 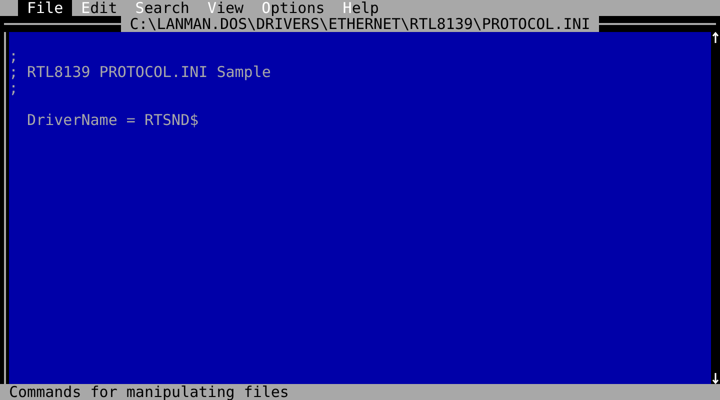 What do you see at coordinates (360, 24) in the screenshot?
I see `window-title: C:\LANMAN.DOS\DRIVERS\ETHERNET\RTL8139\PROTOCOL.INI` at bounding box center [360, 24].